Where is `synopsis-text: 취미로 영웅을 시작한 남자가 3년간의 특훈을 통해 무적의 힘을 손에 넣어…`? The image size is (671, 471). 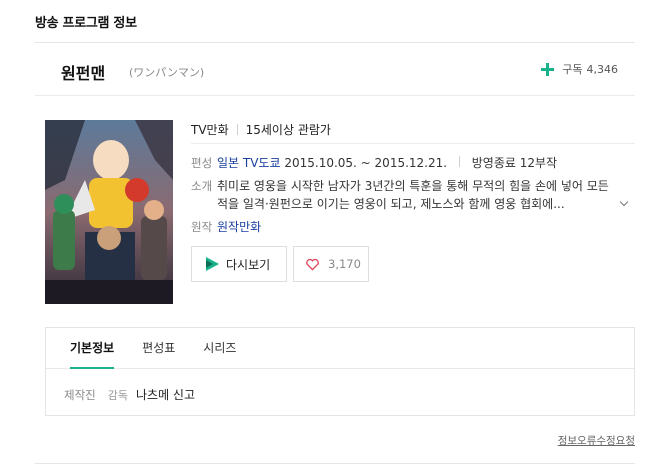 synopsis-text: 취미로 영웅을 시작한 남자가 3년간의 특훈을 통해 무적의 힘을 손에 넣어… is located at coordinates (413, 195).